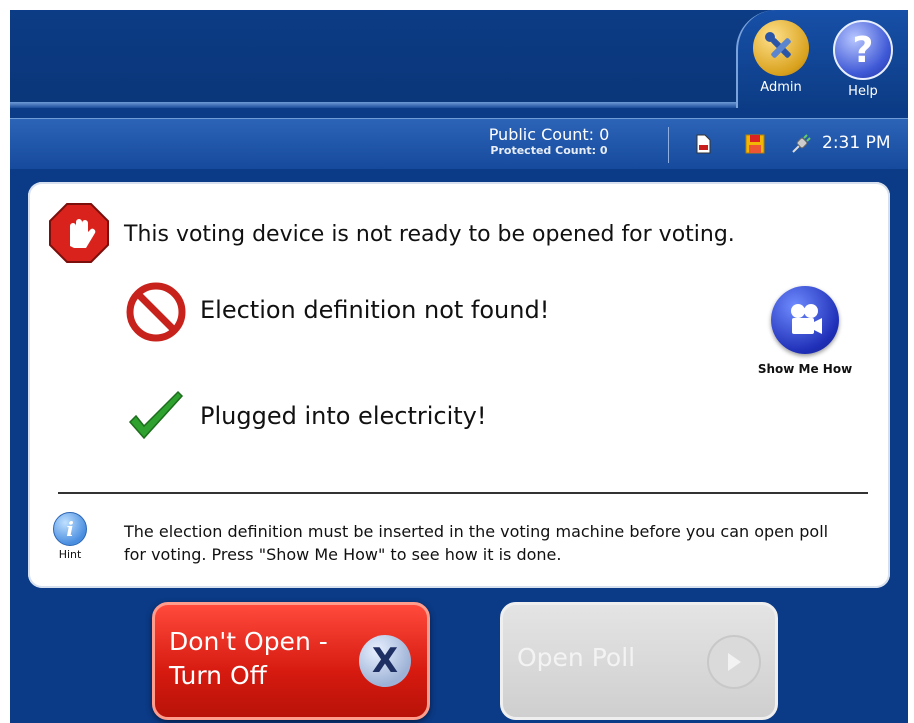 This screenshot has width=914, height=723. I want to click on dont-open-label: Don't Open - Turn Off, so click(248, 659).